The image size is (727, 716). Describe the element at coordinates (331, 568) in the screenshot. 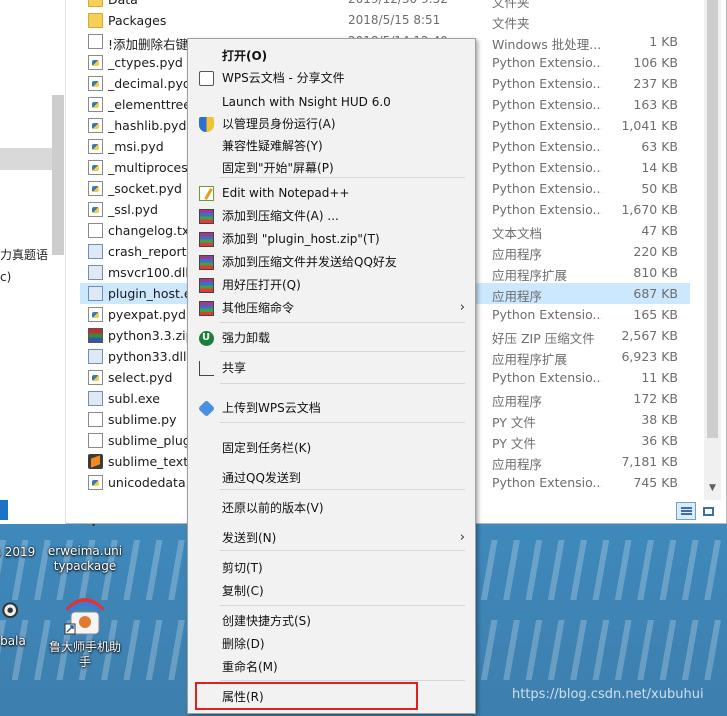

I see `menu-item: 剪切(T)` at that location.